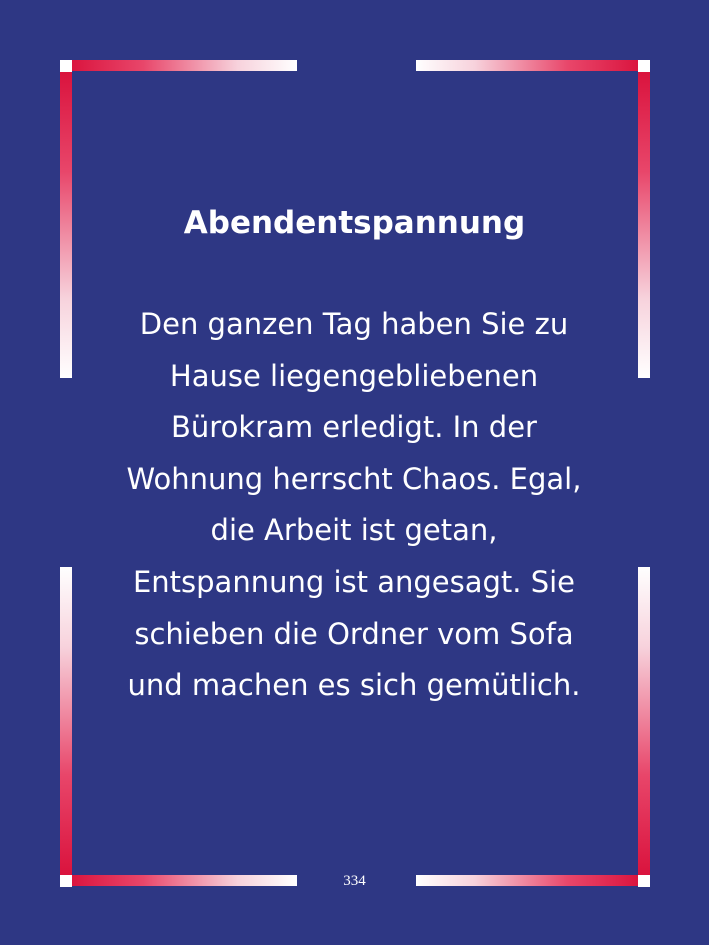  What do you see at coordinates (354, 223) in the screenshot?
I see `page-title: Abendentspannung` at bounding box center [354, 223].